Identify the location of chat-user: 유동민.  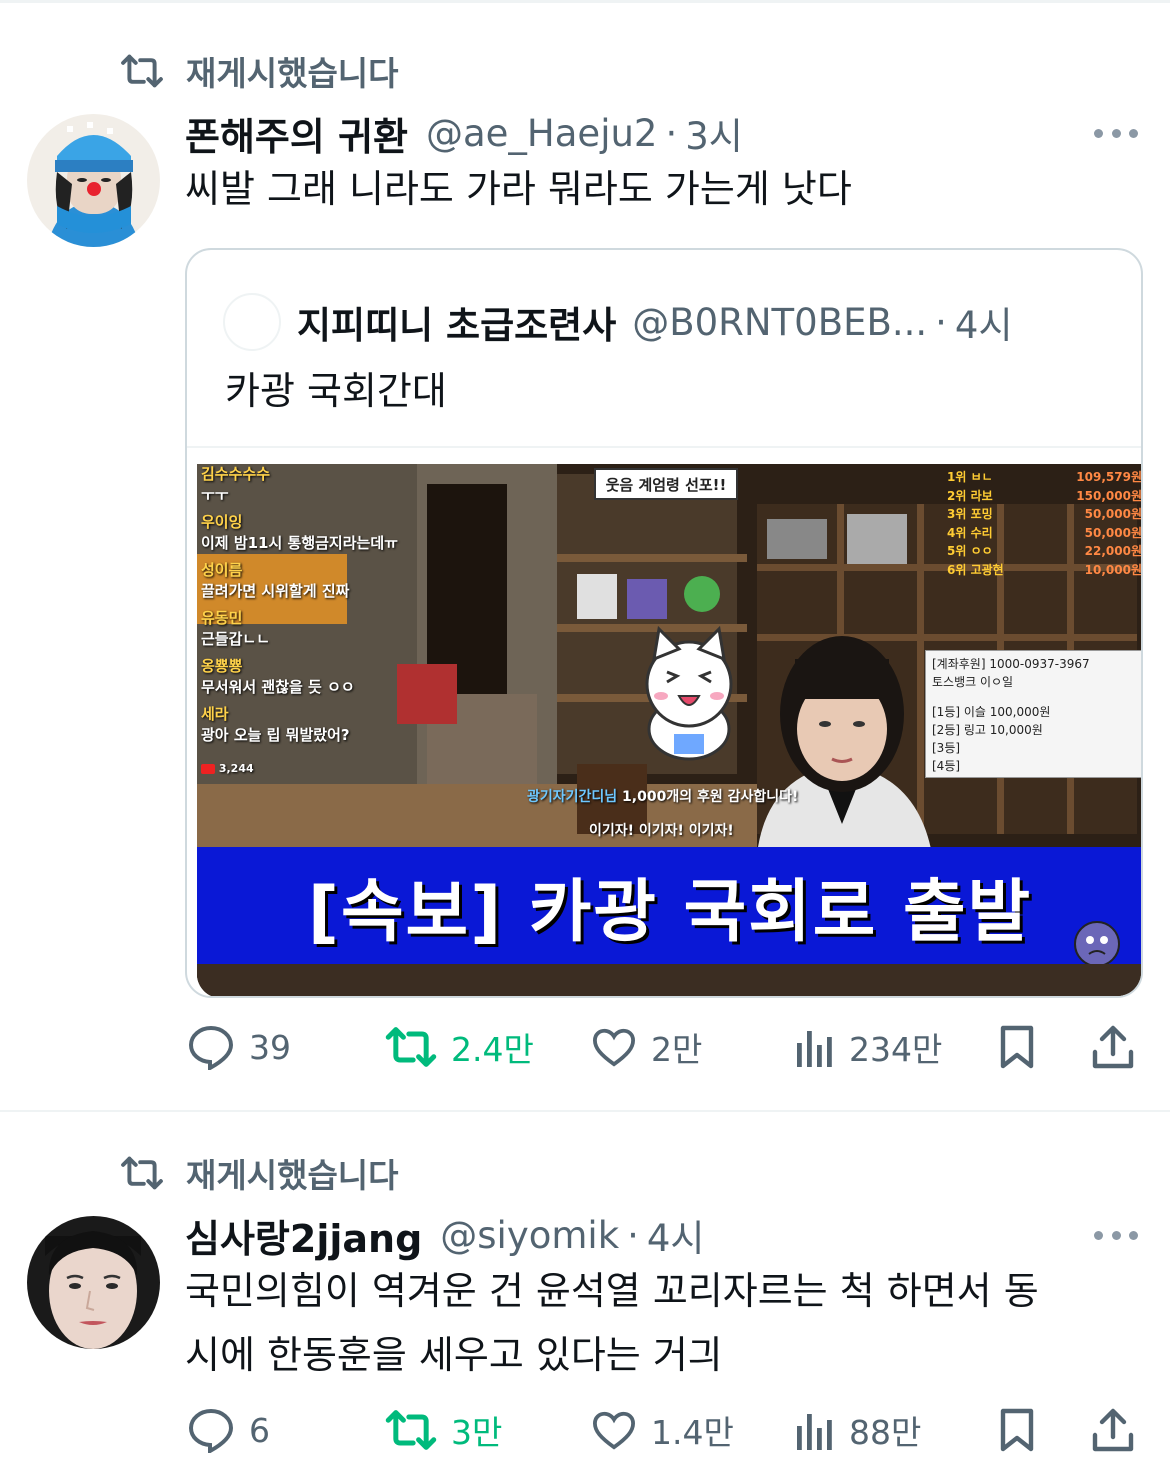
(222, 618).